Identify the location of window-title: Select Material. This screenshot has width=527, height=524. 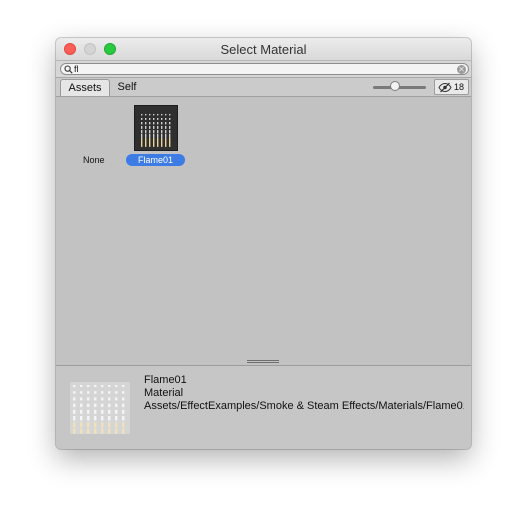
(263, 49).